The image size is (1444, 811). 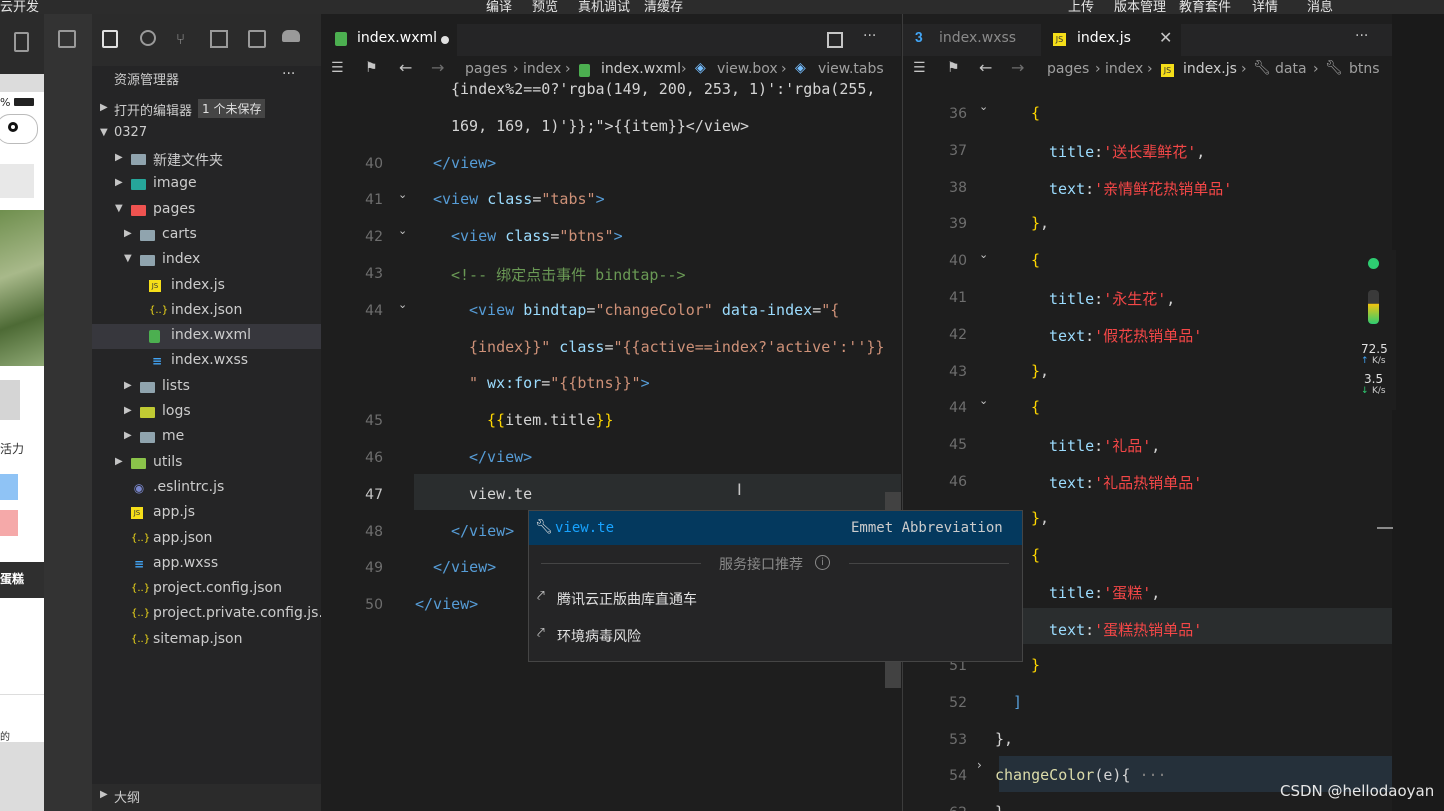 I want to click on watermark: CSDN @hellodaoyan, so click(x=1357, y=791).